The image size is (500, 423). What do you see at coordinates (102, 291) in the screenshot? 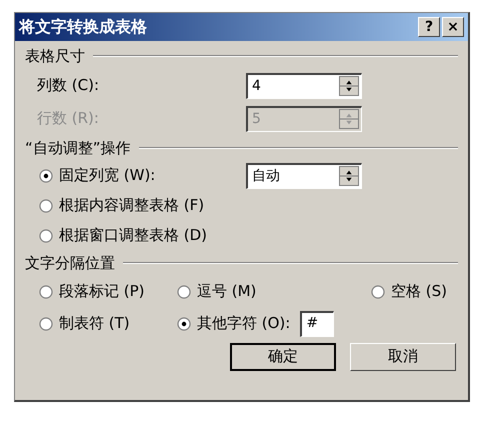
I see `option-label: 段落标记 (P)` at bounding box center [102, 291].